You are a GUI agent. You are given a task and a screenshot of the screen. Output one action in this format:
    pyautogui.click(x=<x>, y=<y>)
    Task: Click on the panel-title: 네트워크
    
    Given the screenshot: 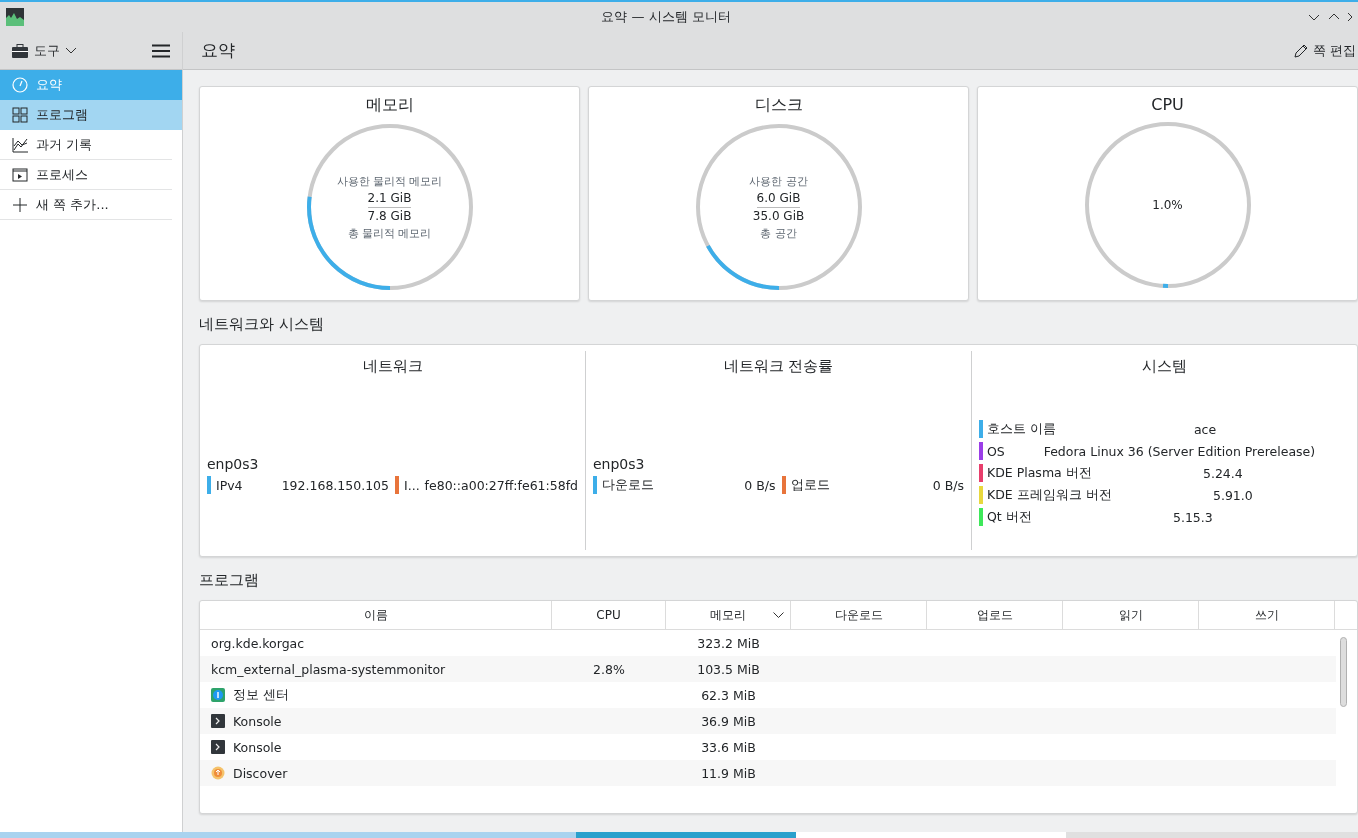 What is the action you would take?
    pyautogui.click(x=392, y=366)
    